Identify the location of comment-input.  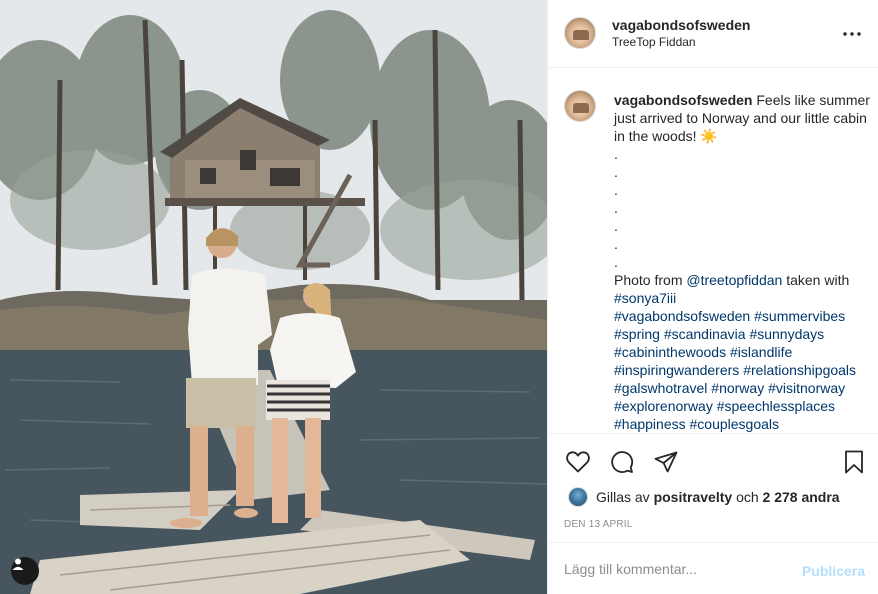
(674, 569).